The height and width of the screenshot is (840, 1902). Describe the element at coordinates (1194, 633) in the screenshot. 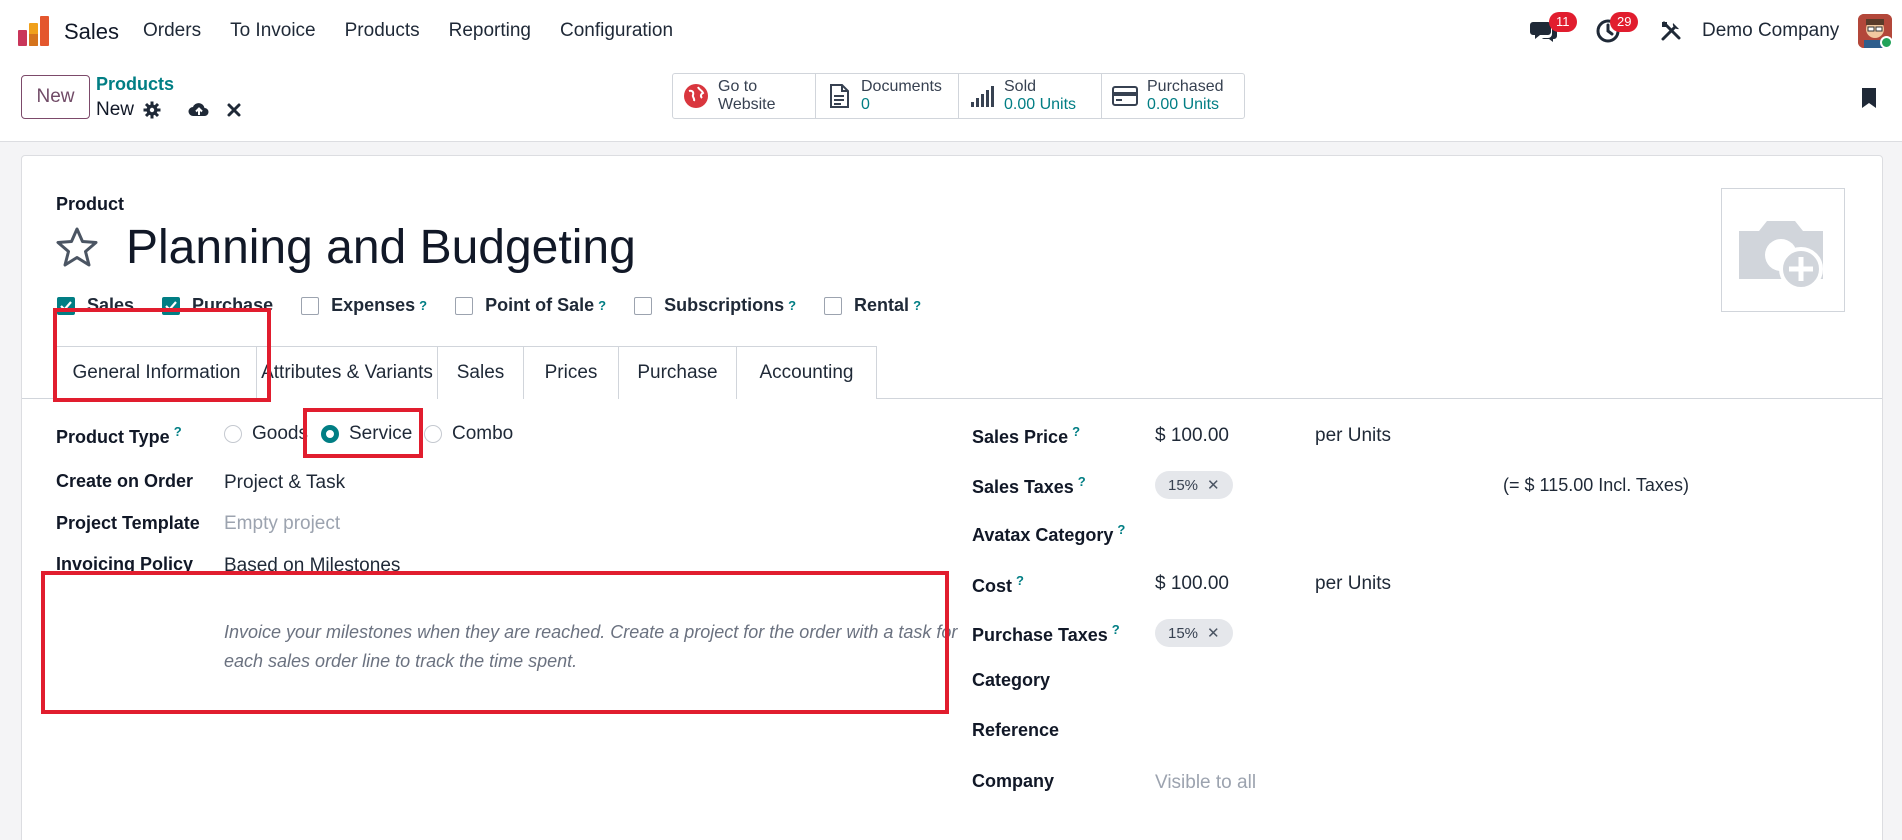

I see `purchase-tax-tag: 15% ✕` at that location.